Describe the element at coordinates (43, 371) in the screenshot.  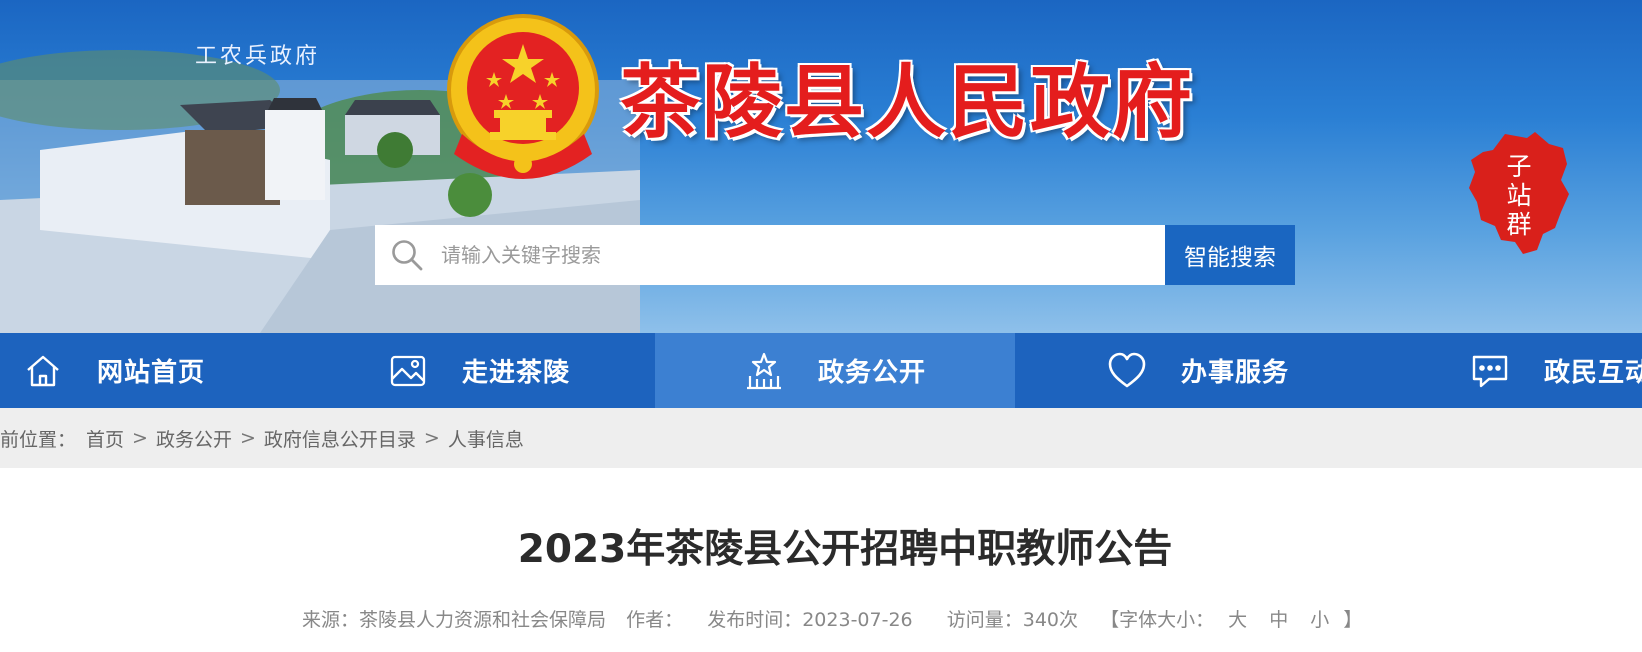
I see `home-icon` at that location.